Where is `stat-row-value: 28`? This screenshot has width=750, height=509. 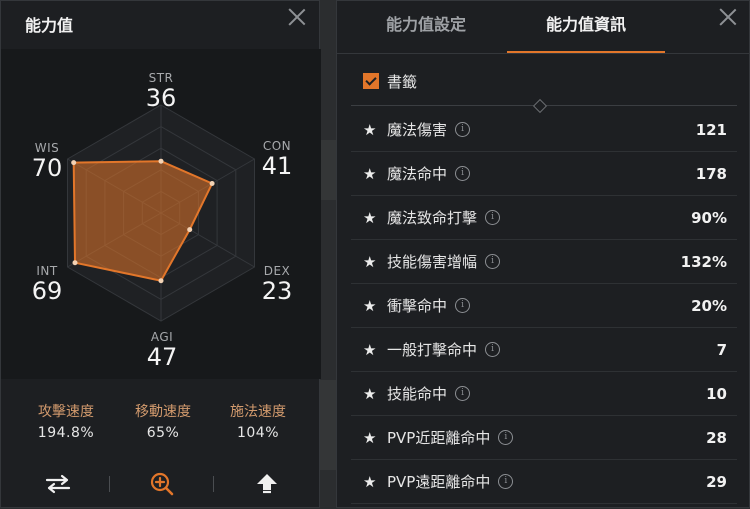
stat-row-value: 28 is located at coordinates (716, 437).